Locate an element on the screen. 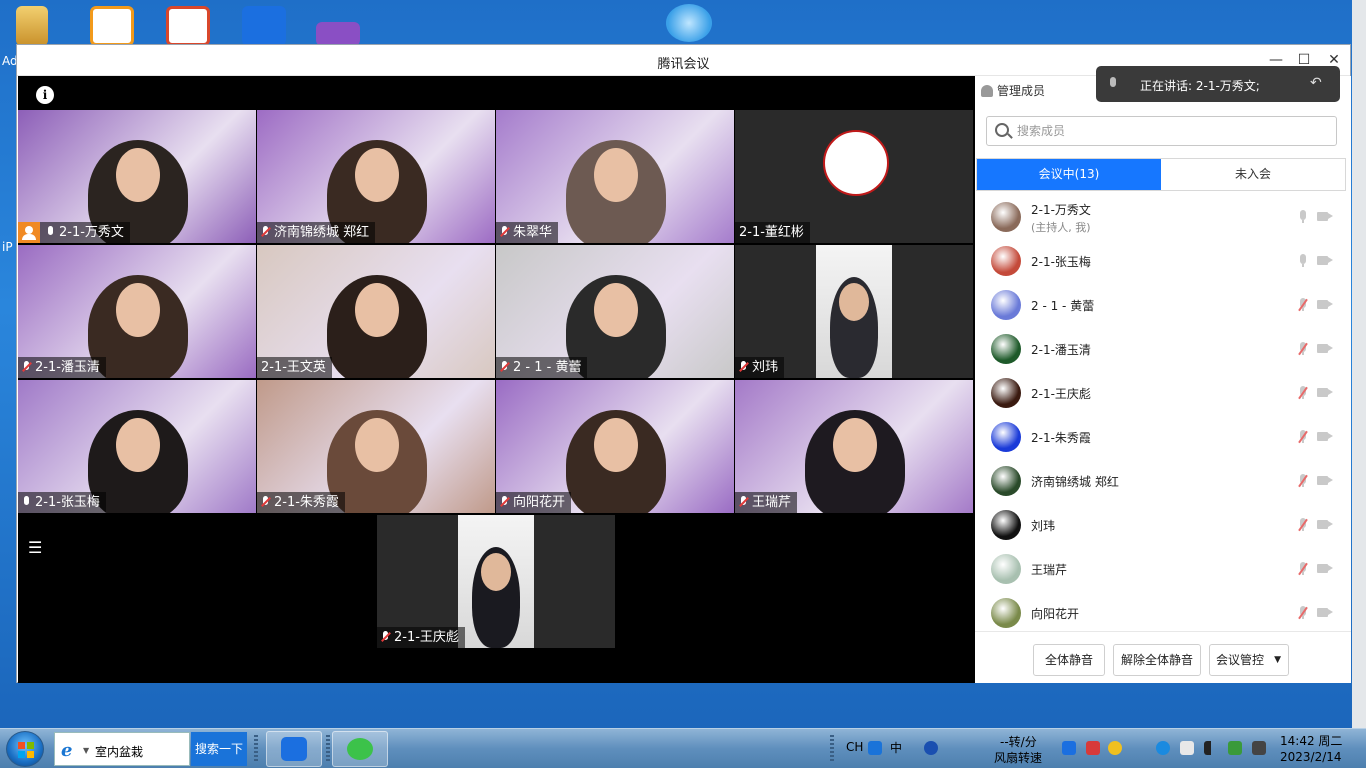 This screenshot has height=768, width=1366. tab-in-meeting: 会议中(13) is located at coordinates (1069, 174).